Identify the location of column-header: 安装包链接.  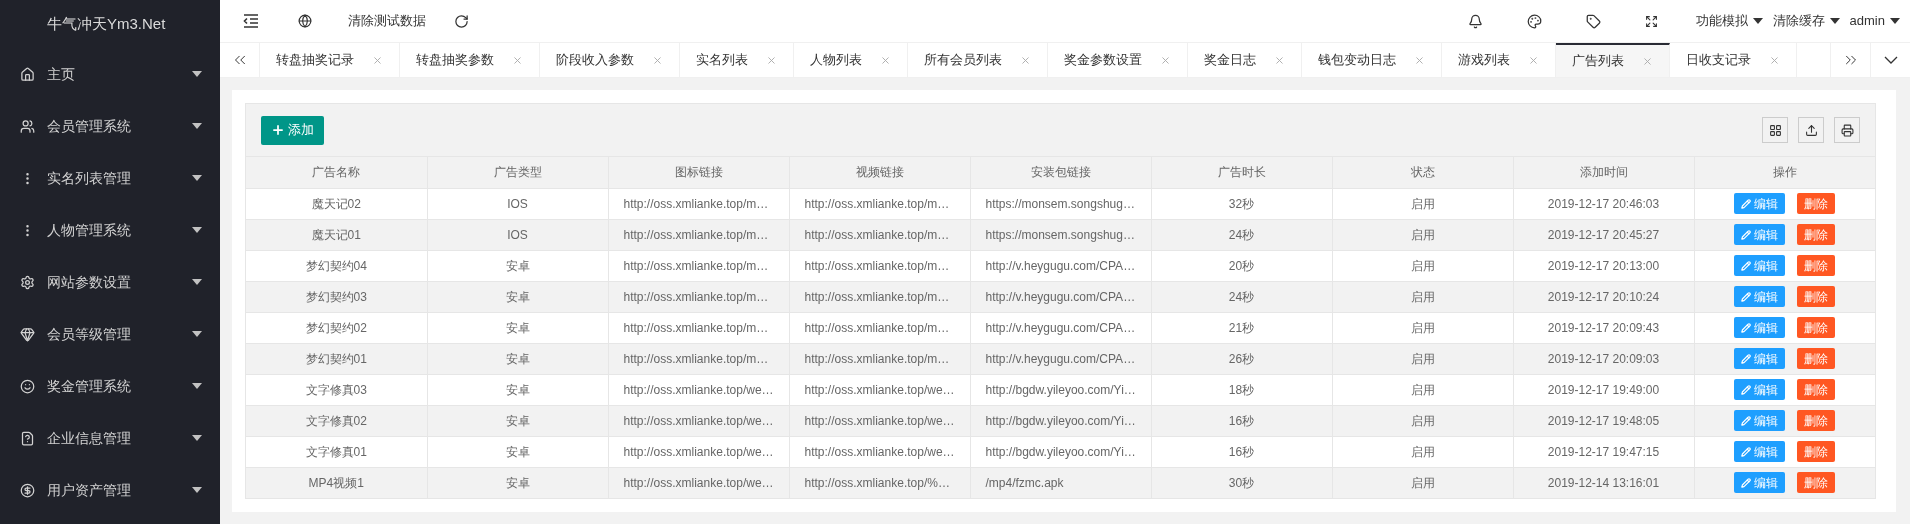
(1060, 172).